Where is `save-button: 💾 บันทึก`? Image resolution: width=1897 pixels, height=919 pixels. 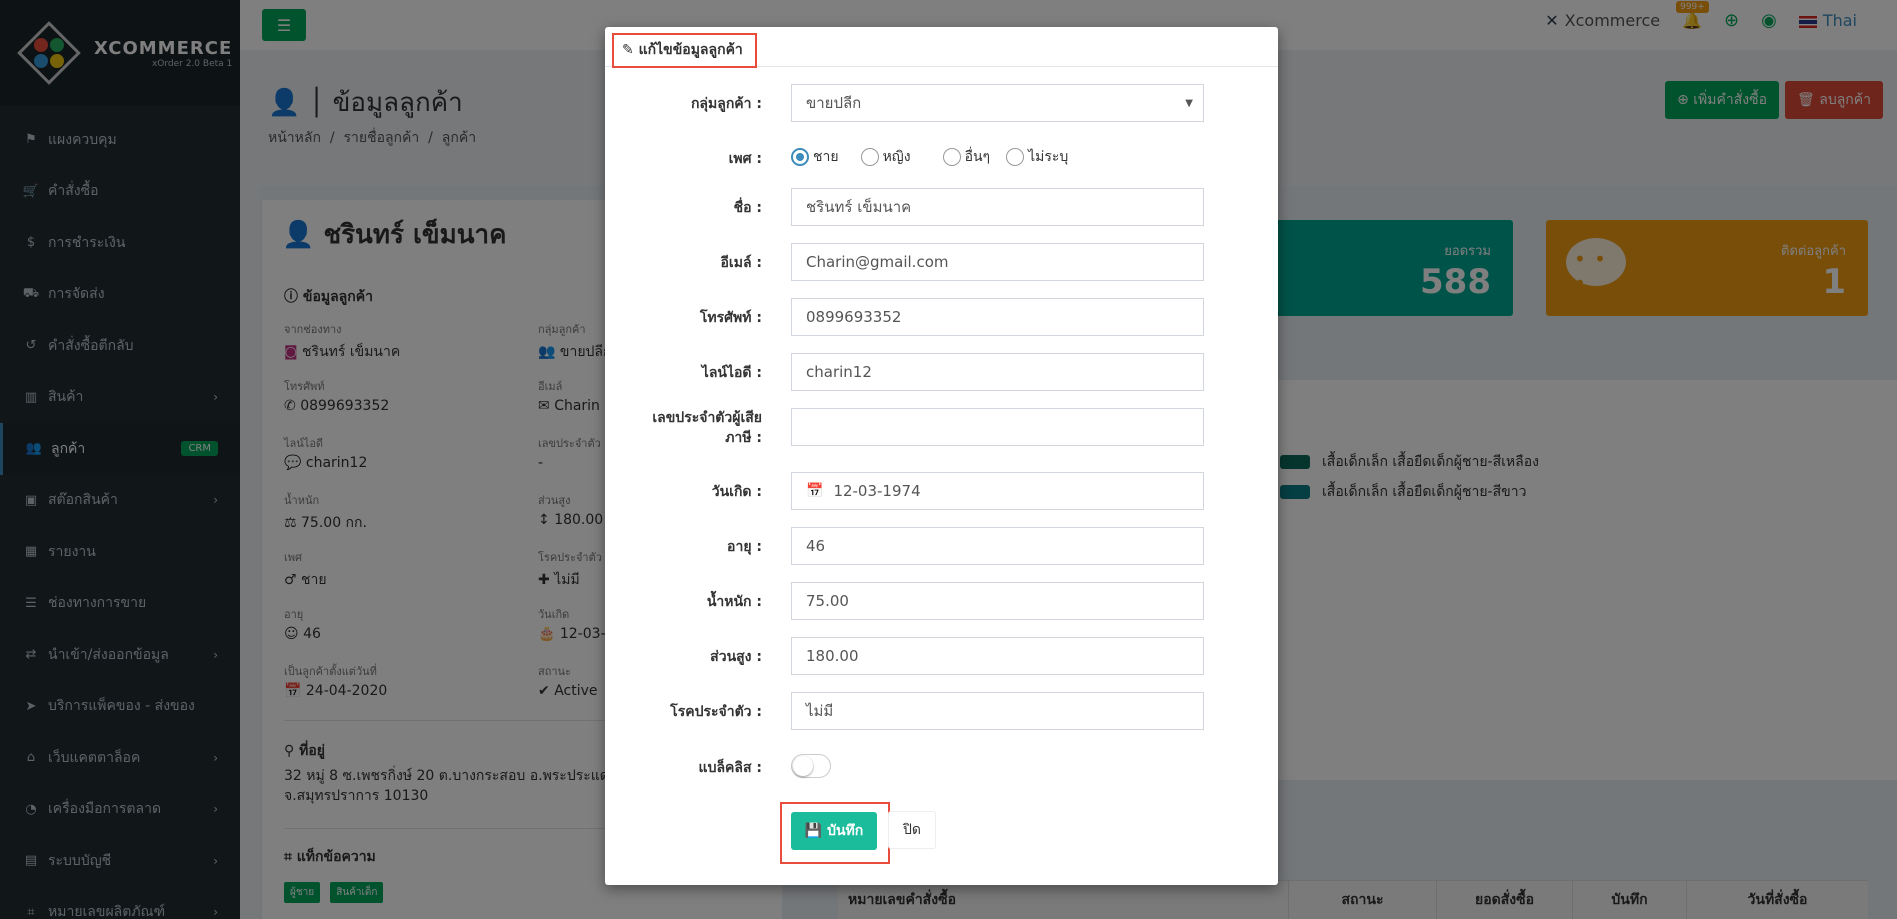
save-button: 💾 บันทึก is located at coordinates (834, 831).